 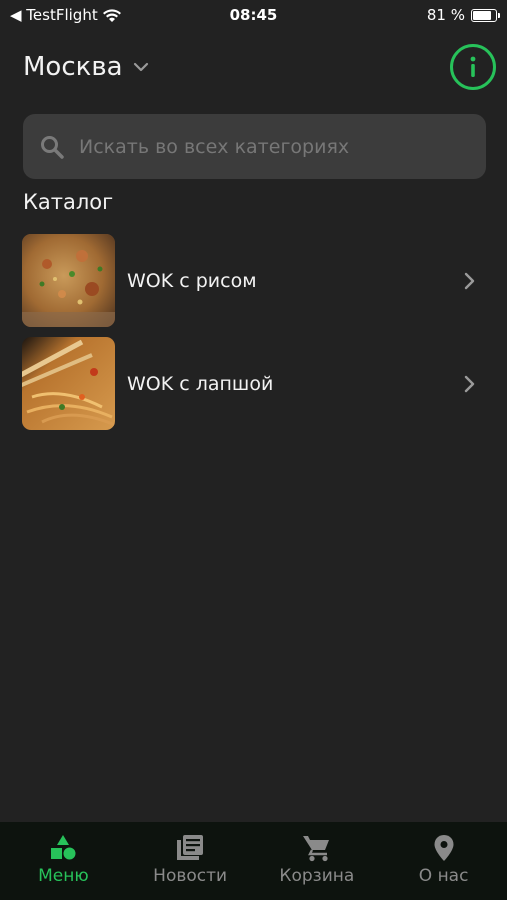 I want to click on city-selector: Москва, so click(x=86, y=67).